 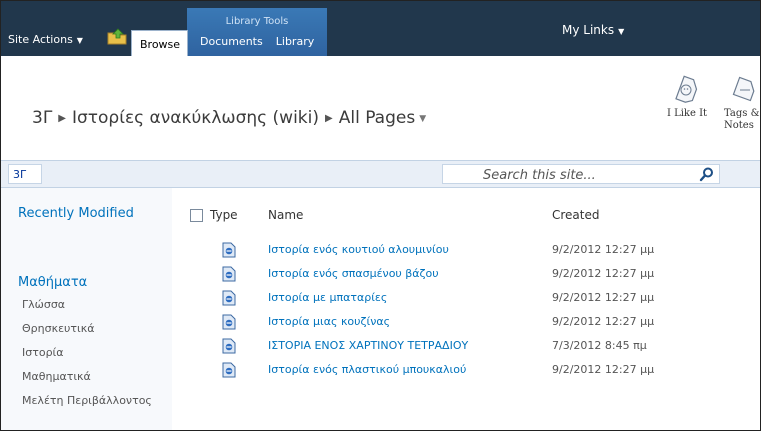 What do you see at coordinates (380, 174) in the screenshot?
I see `search-strip: 3Γ` at bounding box center [380, 174].